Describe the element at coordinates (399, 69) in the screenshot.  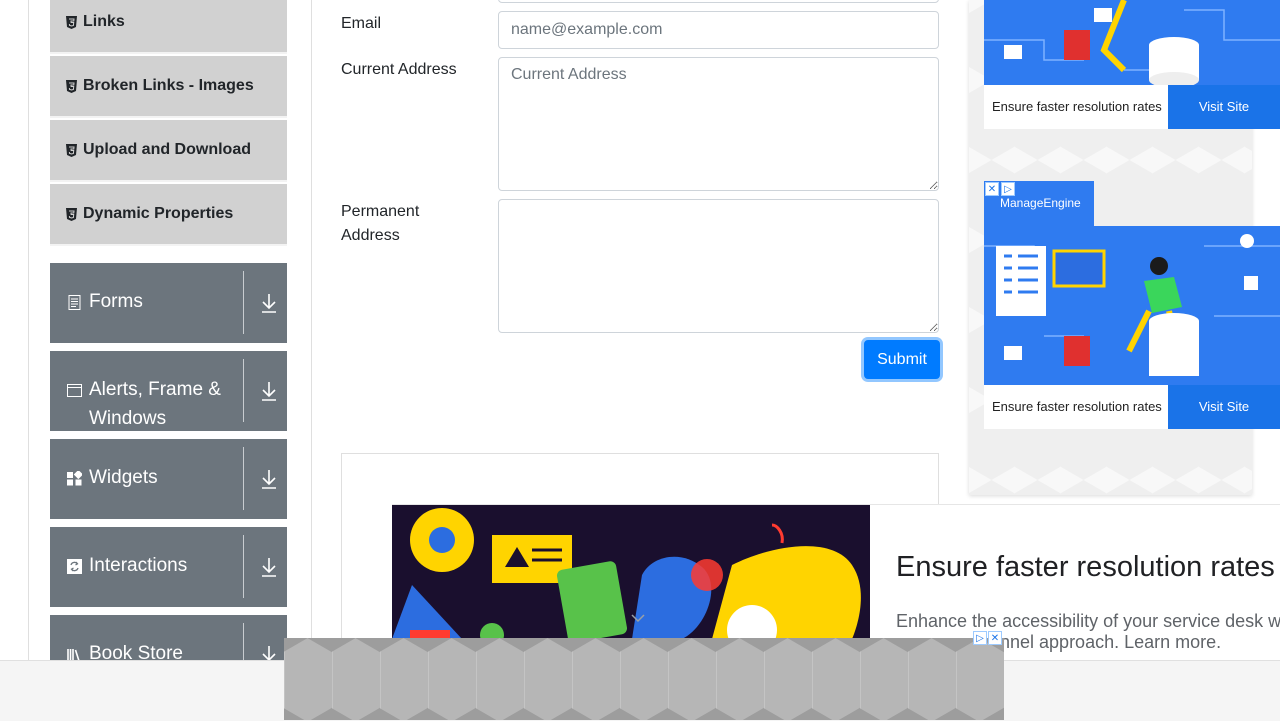
I see `current-address-label: Current Address` at that location.